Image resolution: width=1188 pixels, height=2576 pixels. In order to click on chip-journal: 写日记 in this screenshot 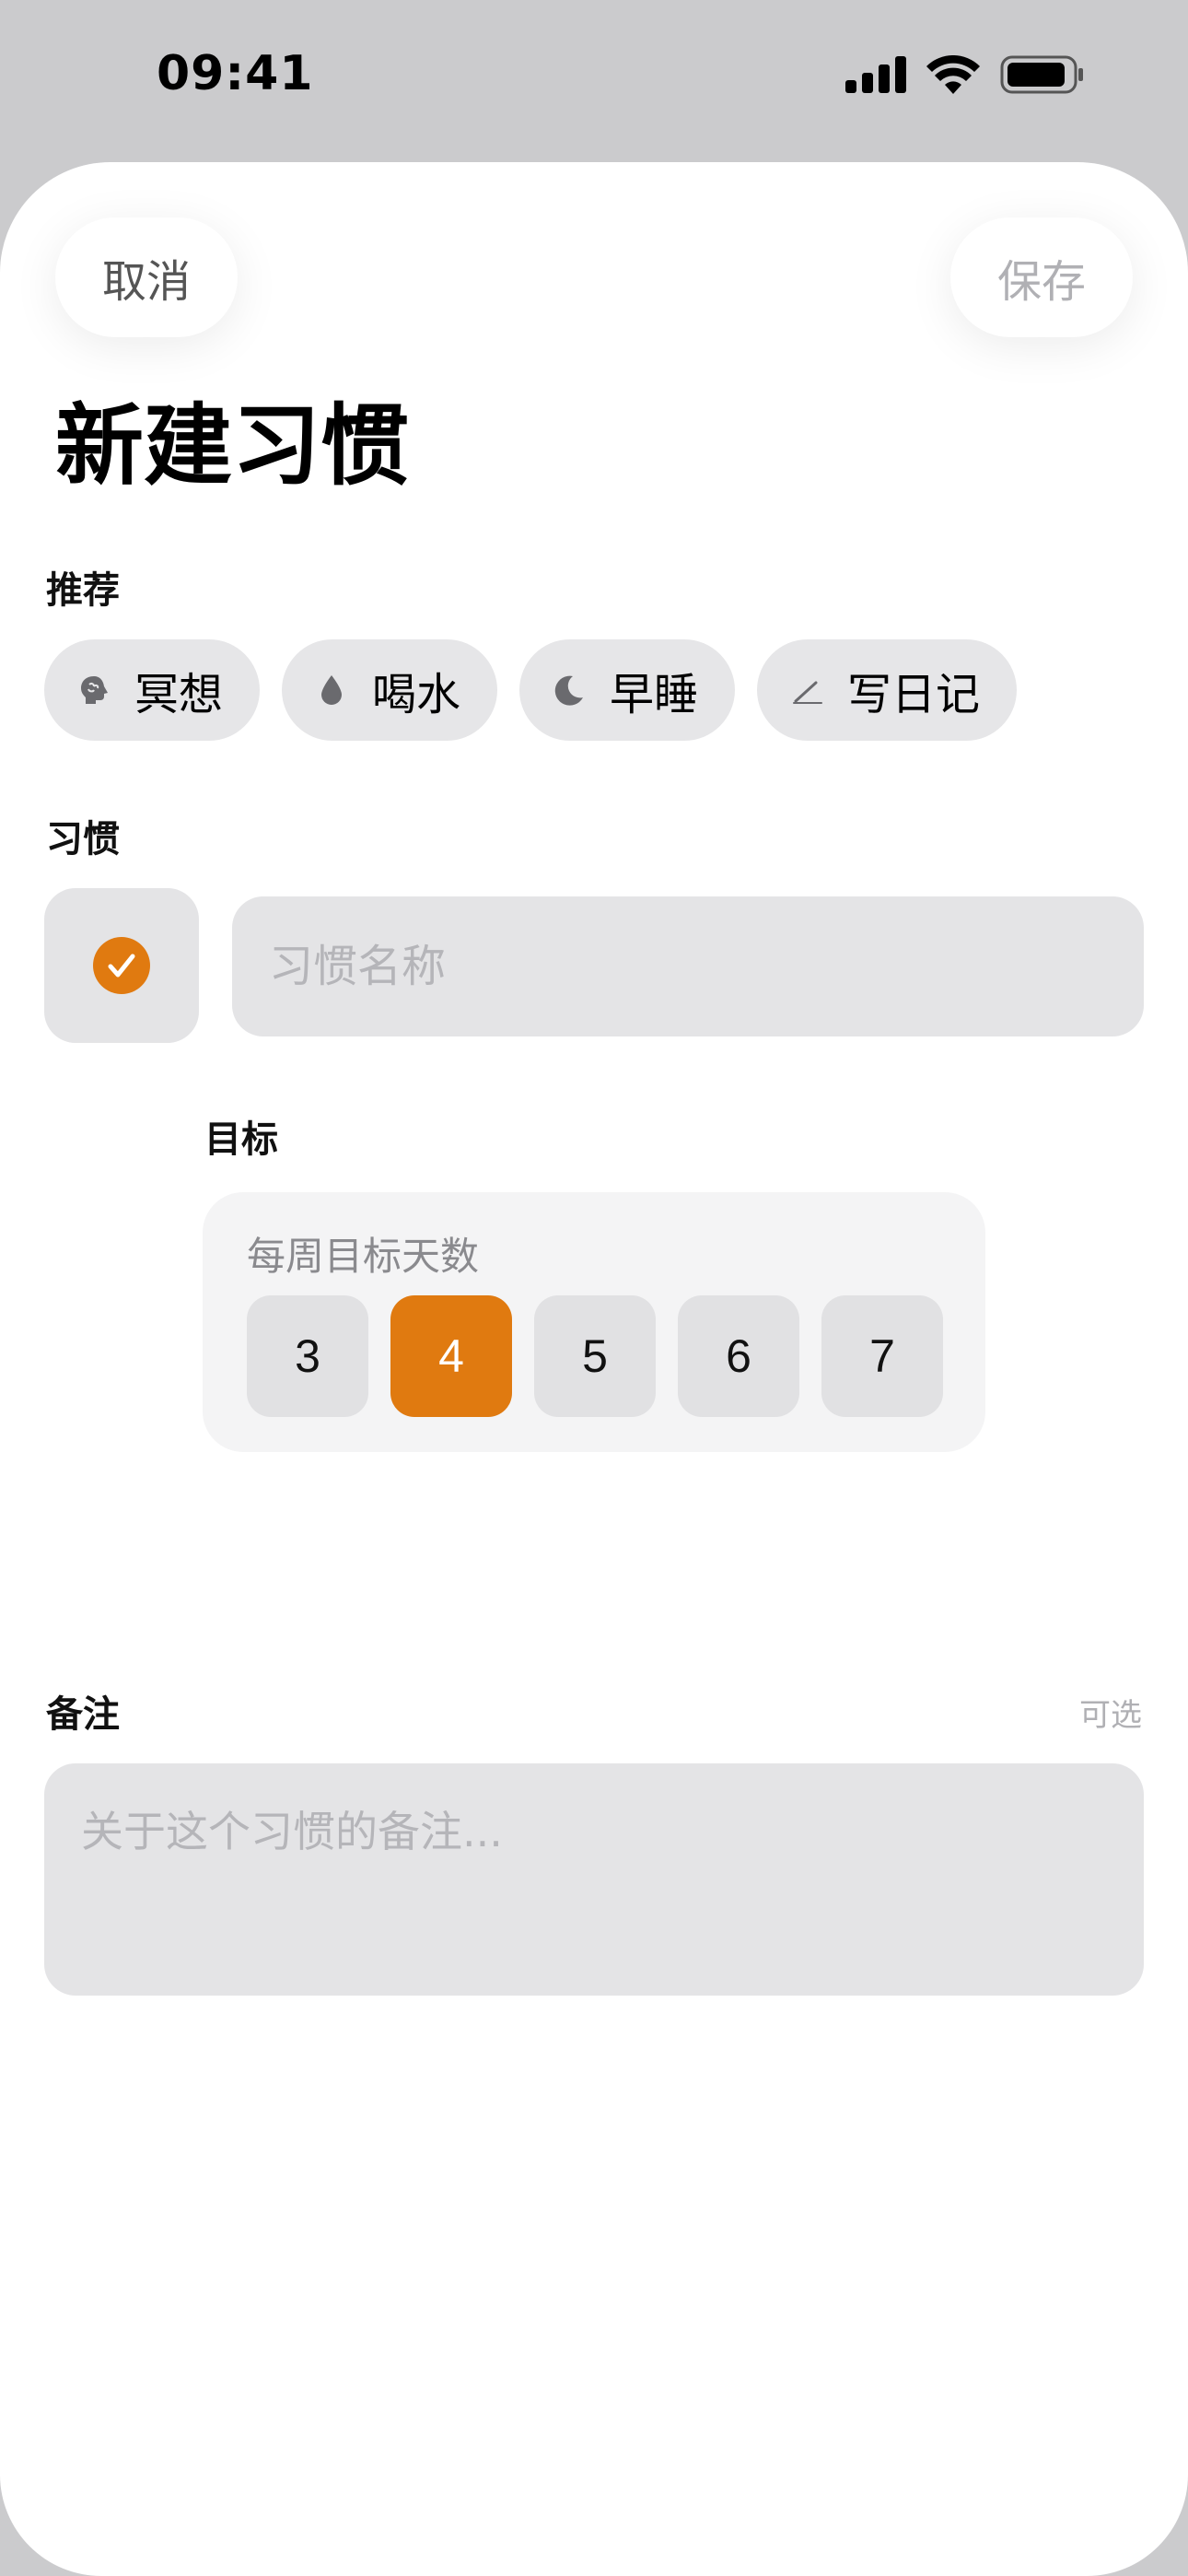, I will do `click(887, 690)`.